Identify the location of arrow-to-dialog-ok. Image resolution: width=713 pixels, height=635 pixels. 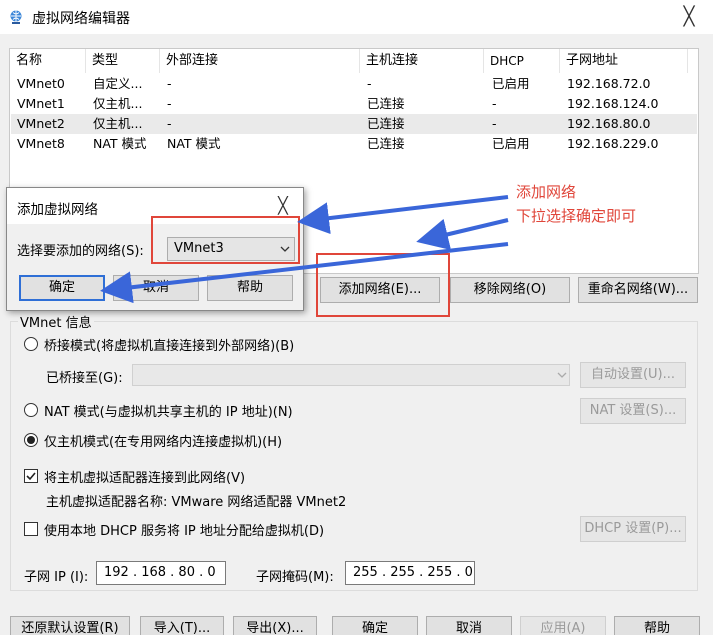
(304, 273).